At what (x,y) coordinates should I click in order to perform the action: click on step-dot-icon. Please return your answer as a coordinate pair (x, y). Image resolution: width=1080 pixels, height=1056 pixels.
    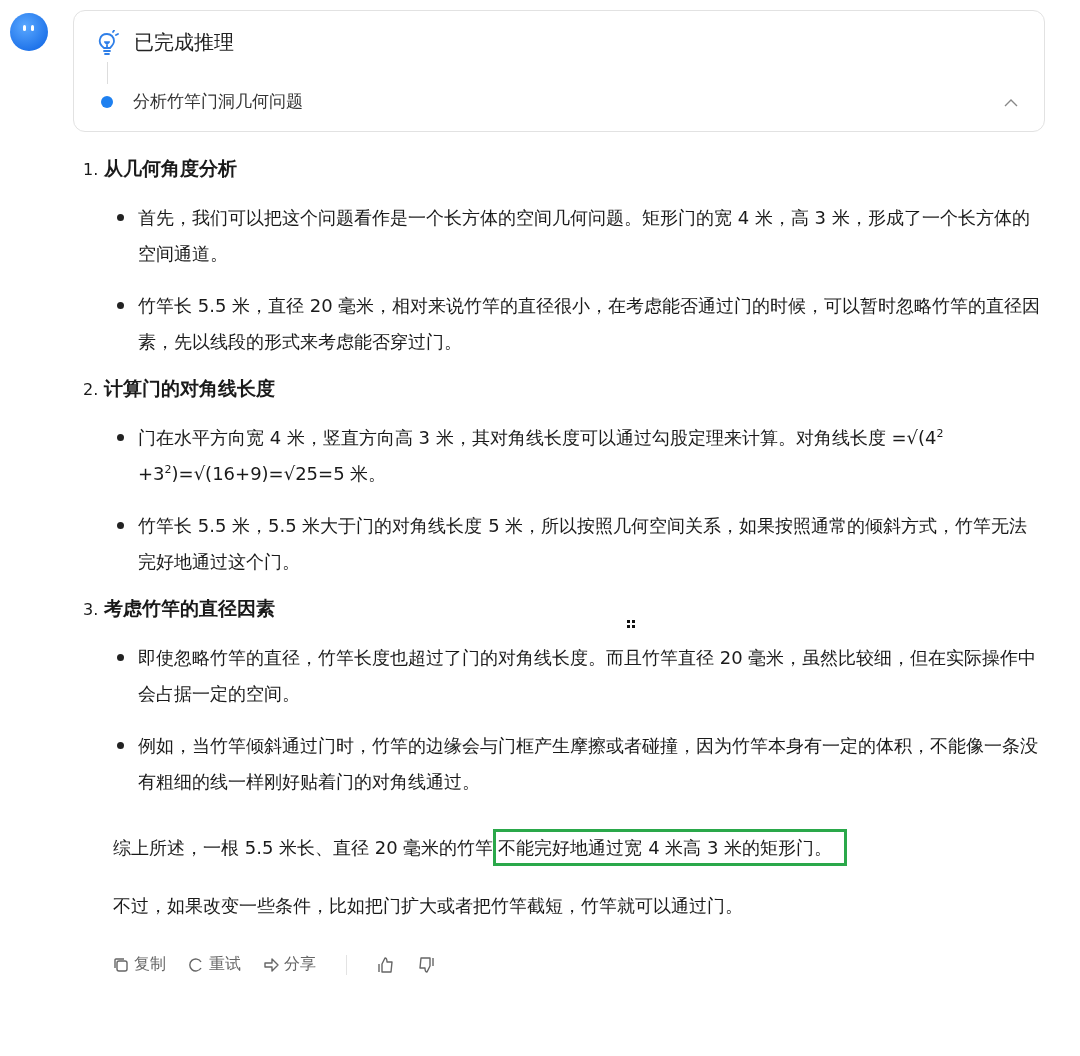
    Looking at the image, I should click on (107, 101).